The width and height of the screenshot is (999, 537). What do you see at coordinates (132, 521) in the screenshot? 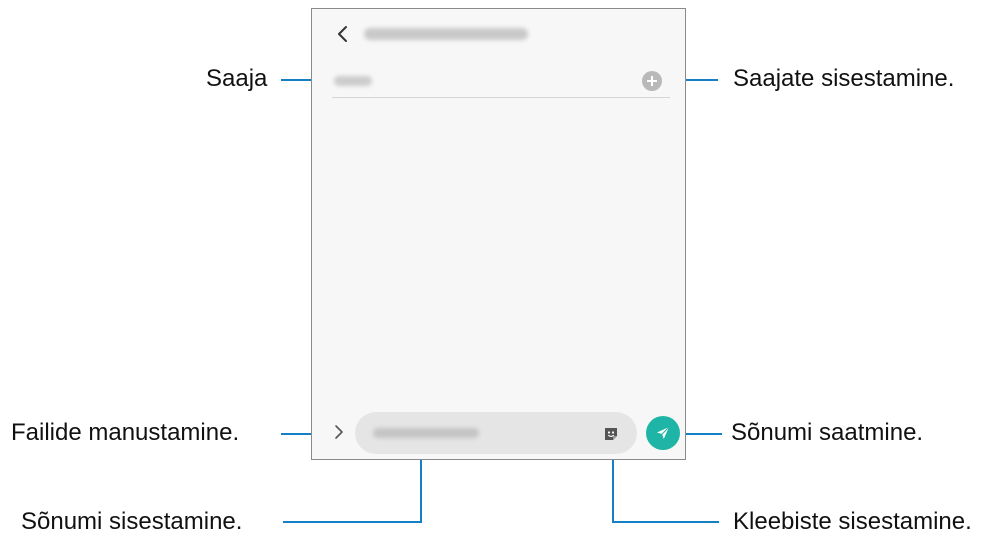
I see `label-enter-message: Sõnumi sisestamine.` at bounding box center [132, 521].